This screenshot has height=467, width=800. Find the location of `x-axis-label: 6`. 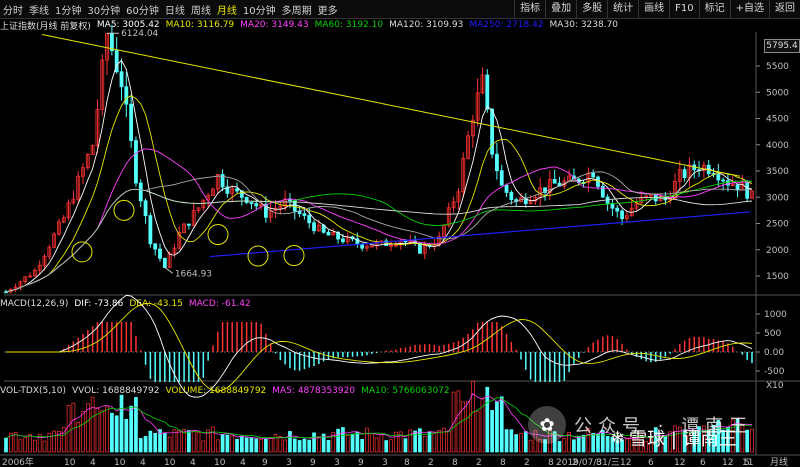

x-axis-label: 6 is located at coordinates (651, 462).